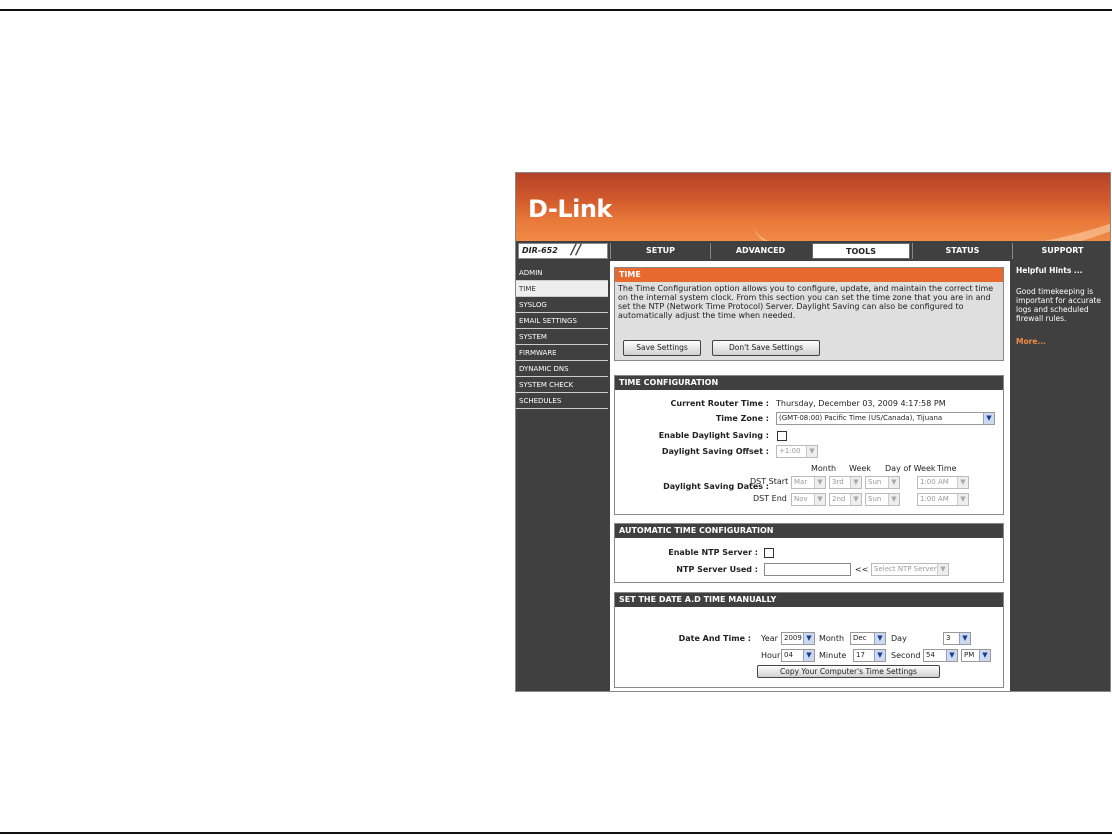 This screenshot has width=1112, height=835. I want to click on hour-select: 04 ▼, so click(798, 655).